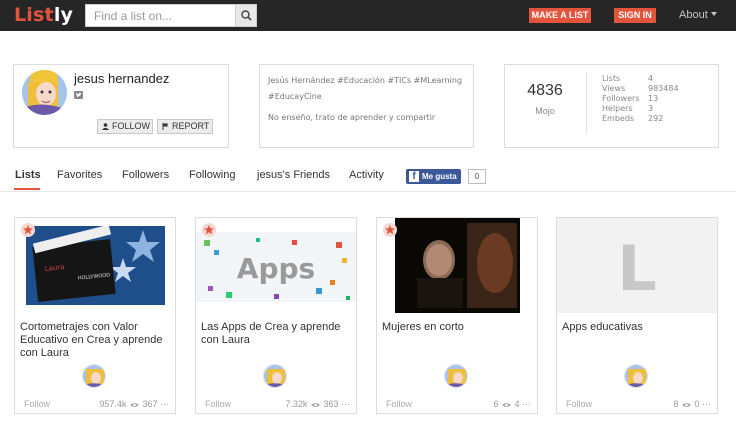 Image resolution: width=736 pixels, height=429 pixels. What do you see at coordinates (27, 189) in the screenshot?
I see `active-tab-indicator` at bounding box center [27, 189].